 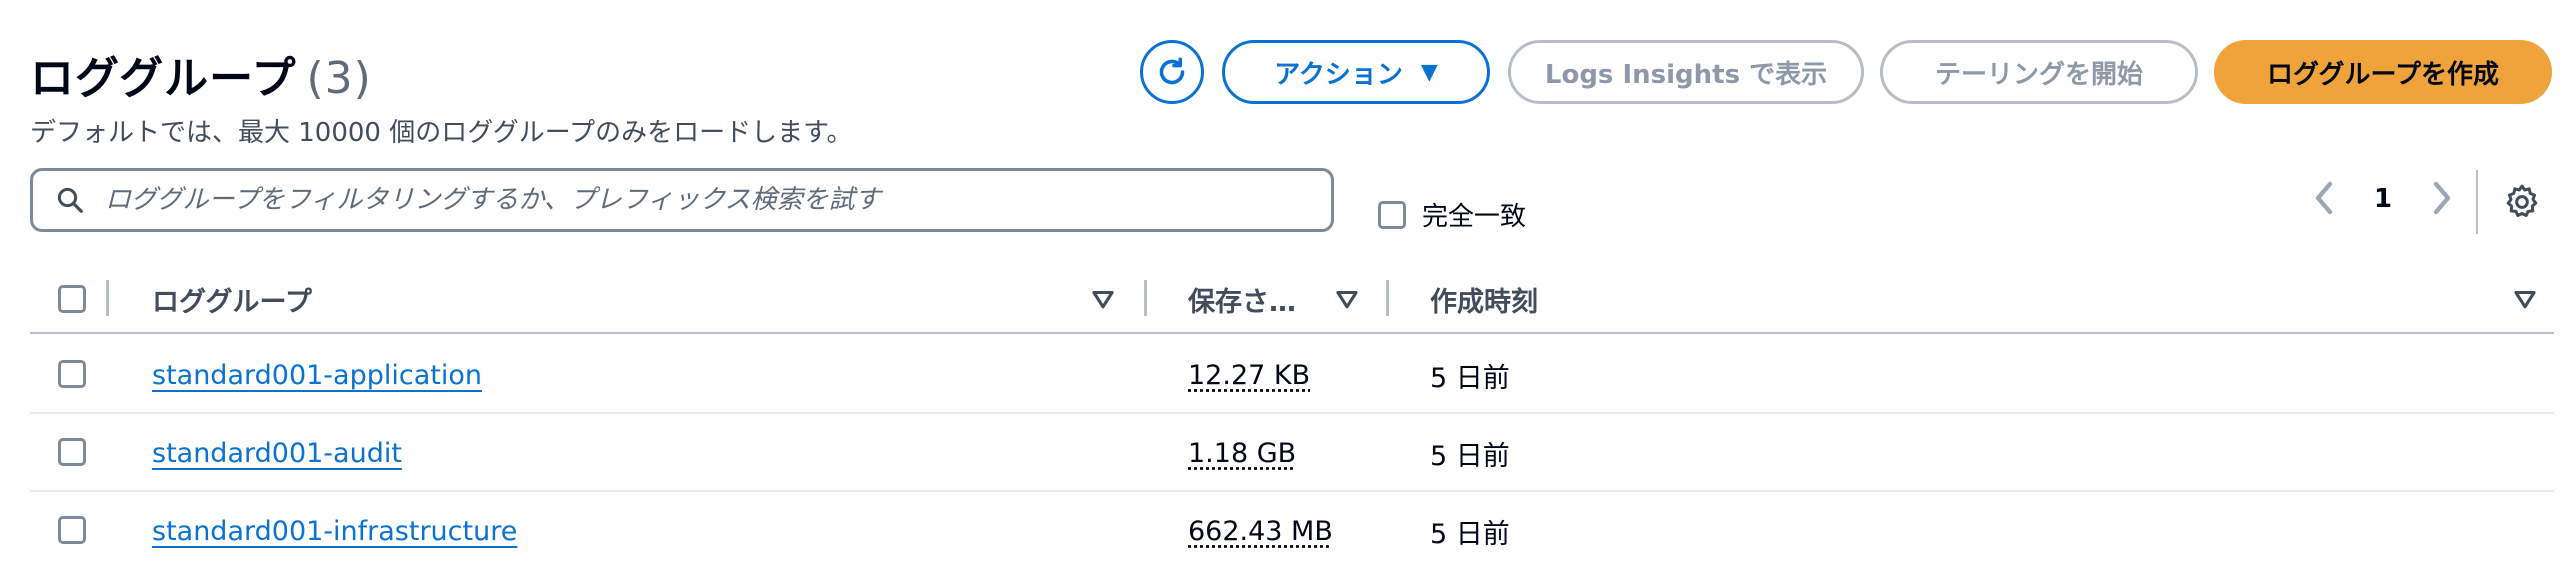 I want to click on stored-bytes-value: 1.18 GB, so click(x=1242, y=453).